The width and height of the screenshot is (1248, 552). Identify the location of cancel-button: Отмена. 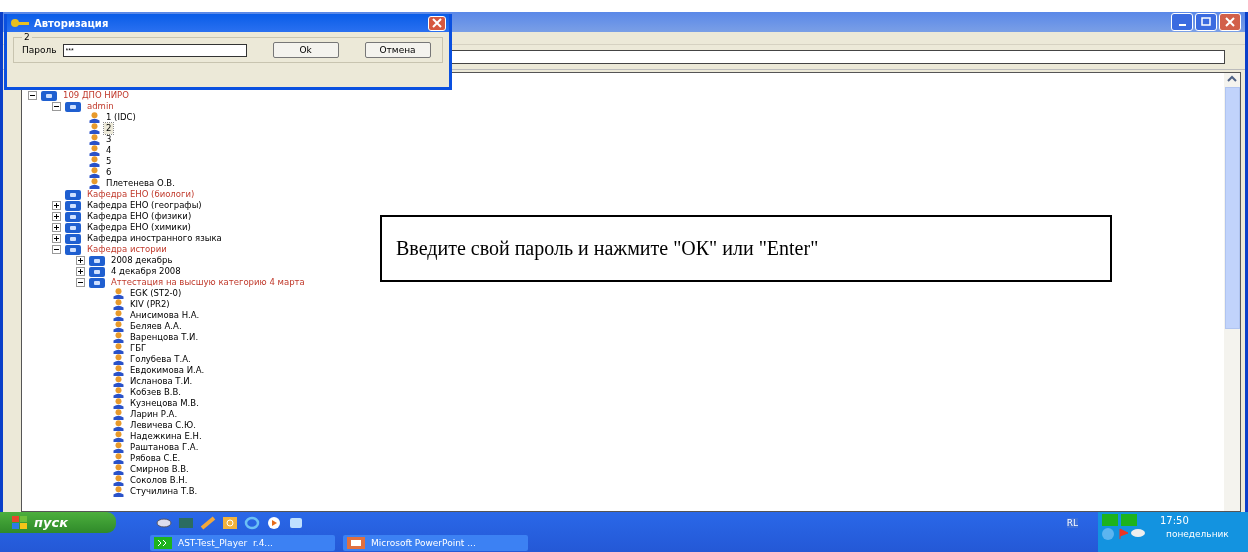
(397, 50).